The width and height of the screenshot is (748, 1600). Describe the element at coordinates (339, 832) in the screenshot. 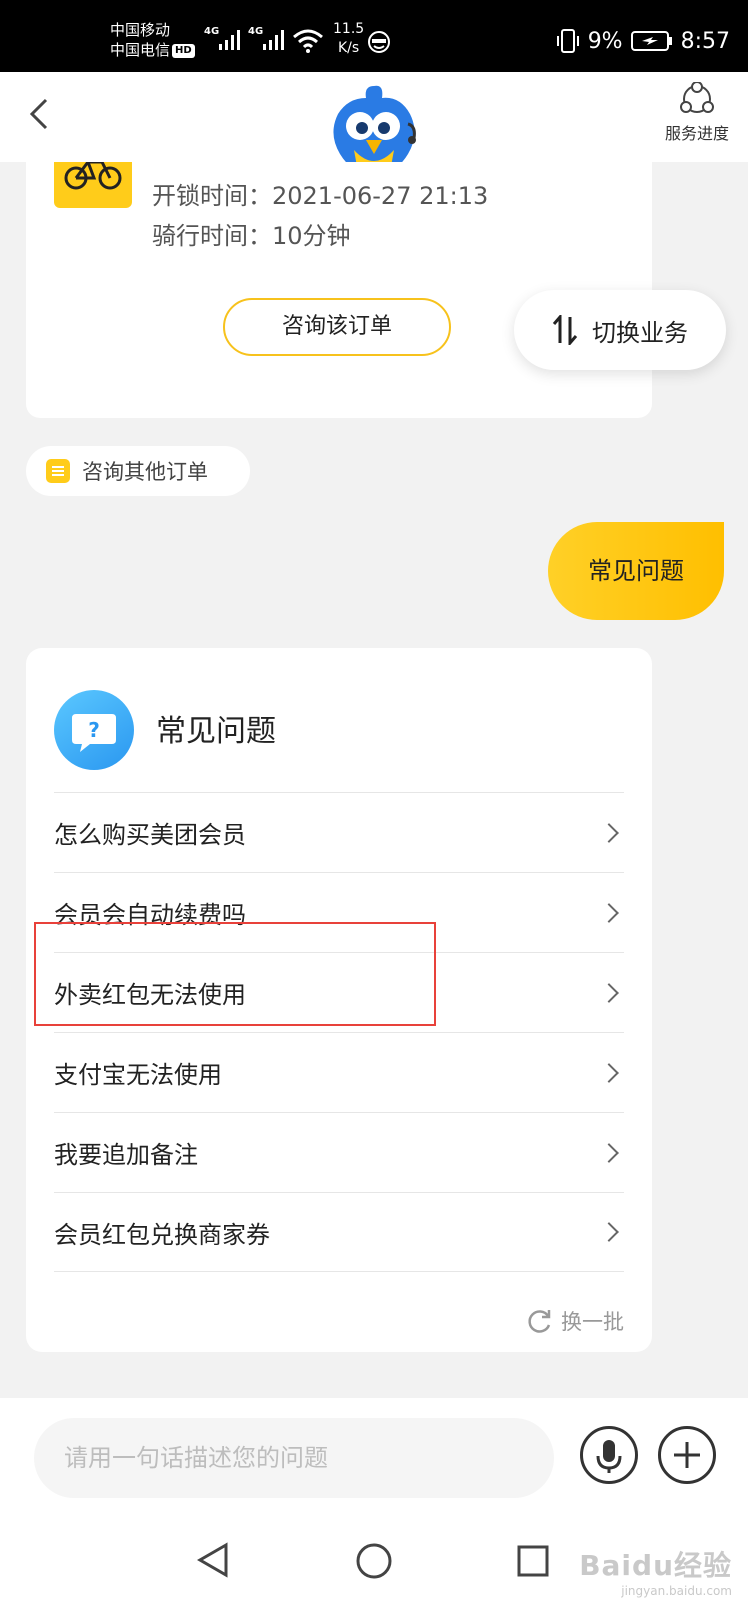

I see `faq-item: 怎么购买美团会员` at that location.